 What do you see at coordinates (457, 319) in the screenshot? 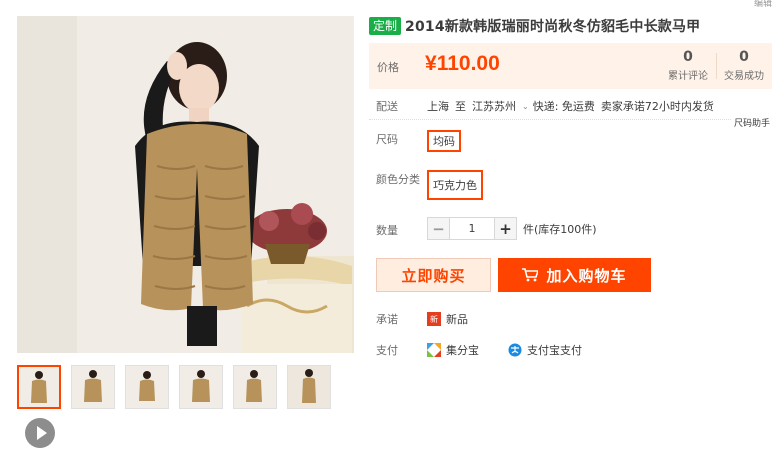
I see `promise-new-product-text: 新品` at bounding box center [457, 319].